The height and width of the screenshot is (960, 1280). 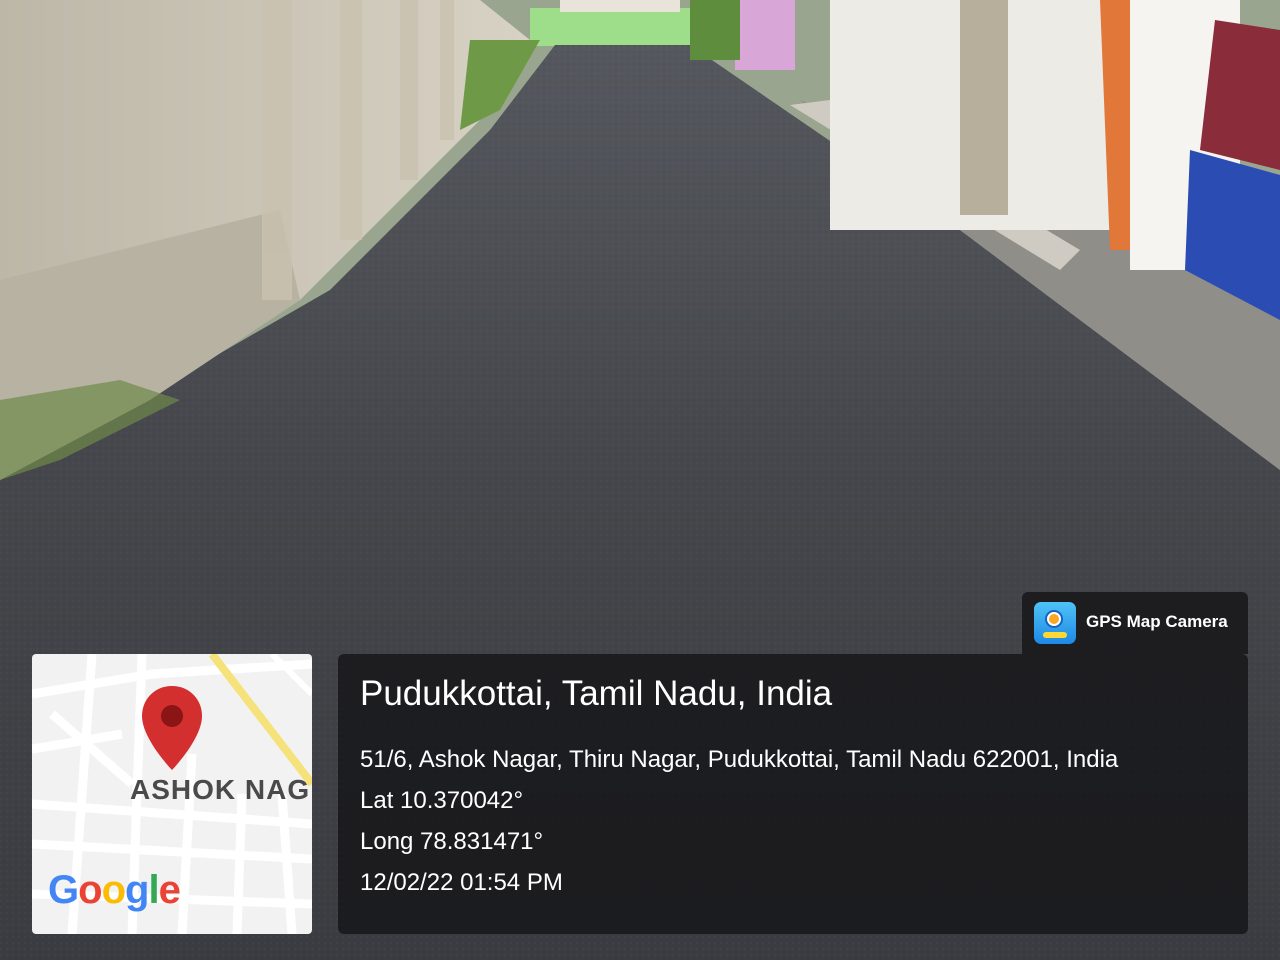 What do you see at coordinates (461, 882) in the screenshot?
I see `datetime-text: 12/02/22 01:54 PM` at bounding box center [461, 882].